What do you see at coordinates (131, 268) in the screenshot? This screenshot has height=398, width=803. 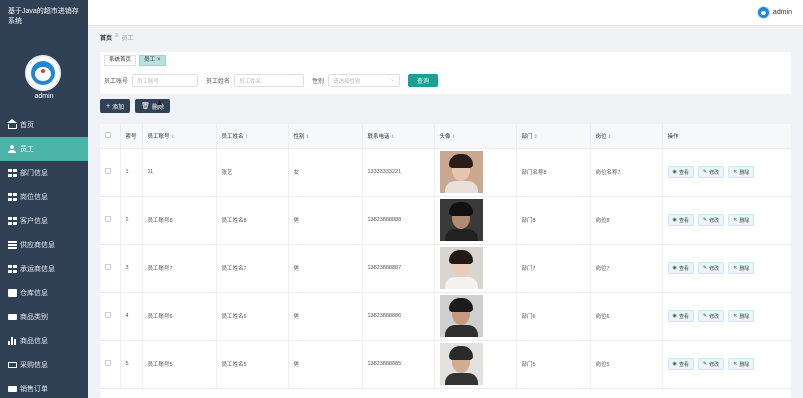 I see `cell-index: 3` at bounding box center [131, 268].